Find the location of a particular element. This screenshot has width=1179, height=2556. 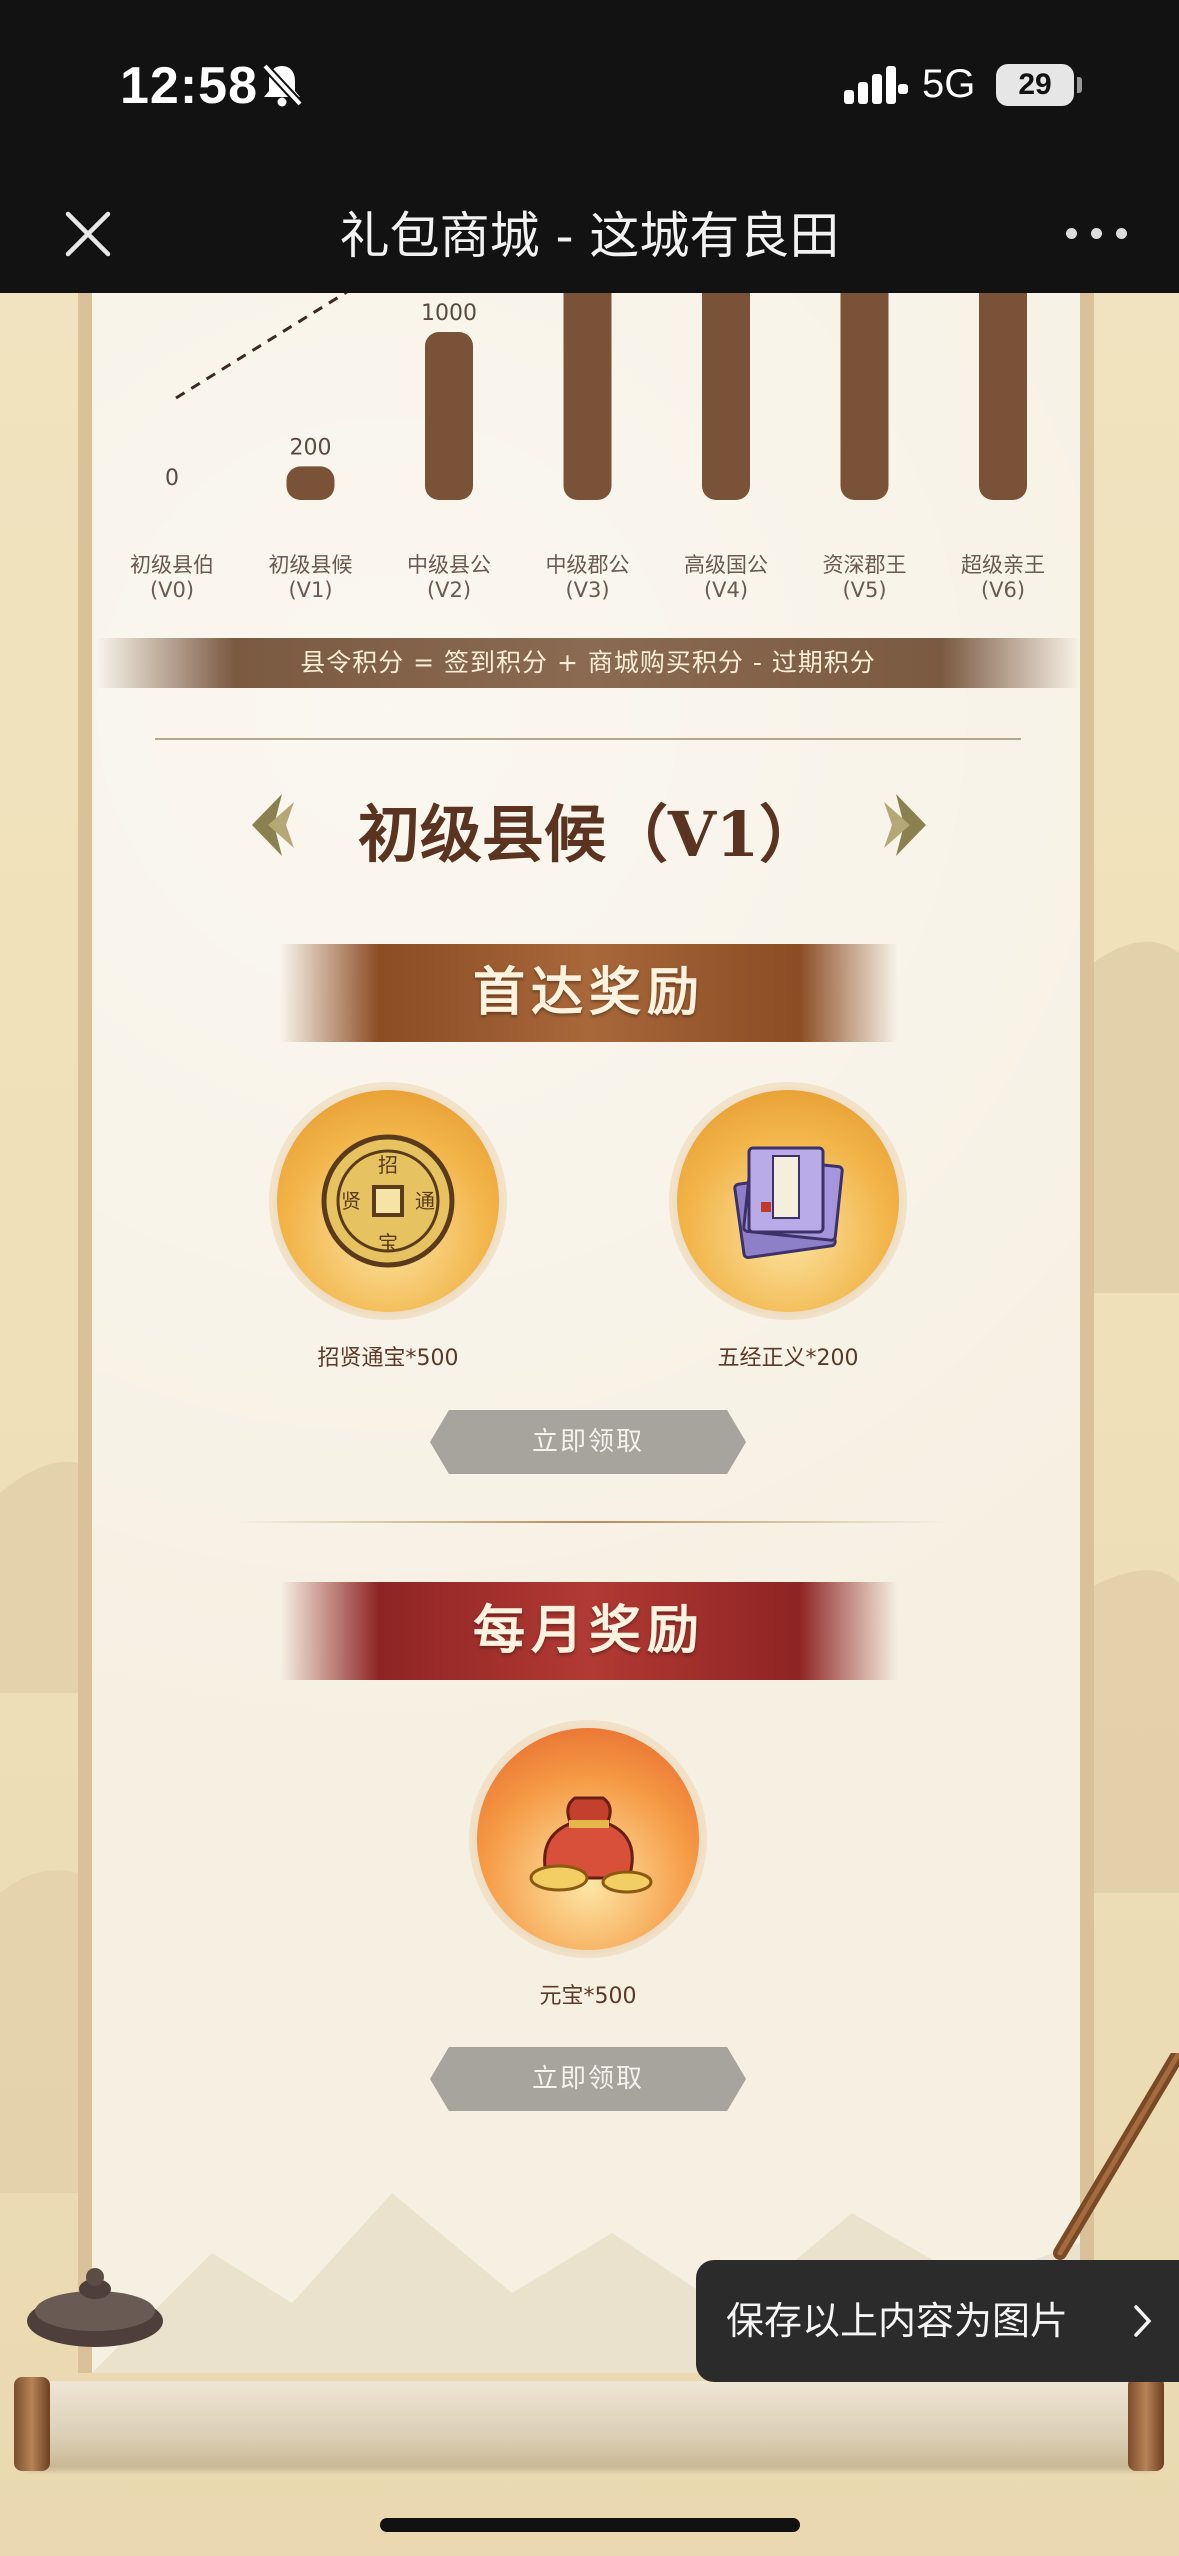

bell-muted-icon is located at coordinates (282, 85).